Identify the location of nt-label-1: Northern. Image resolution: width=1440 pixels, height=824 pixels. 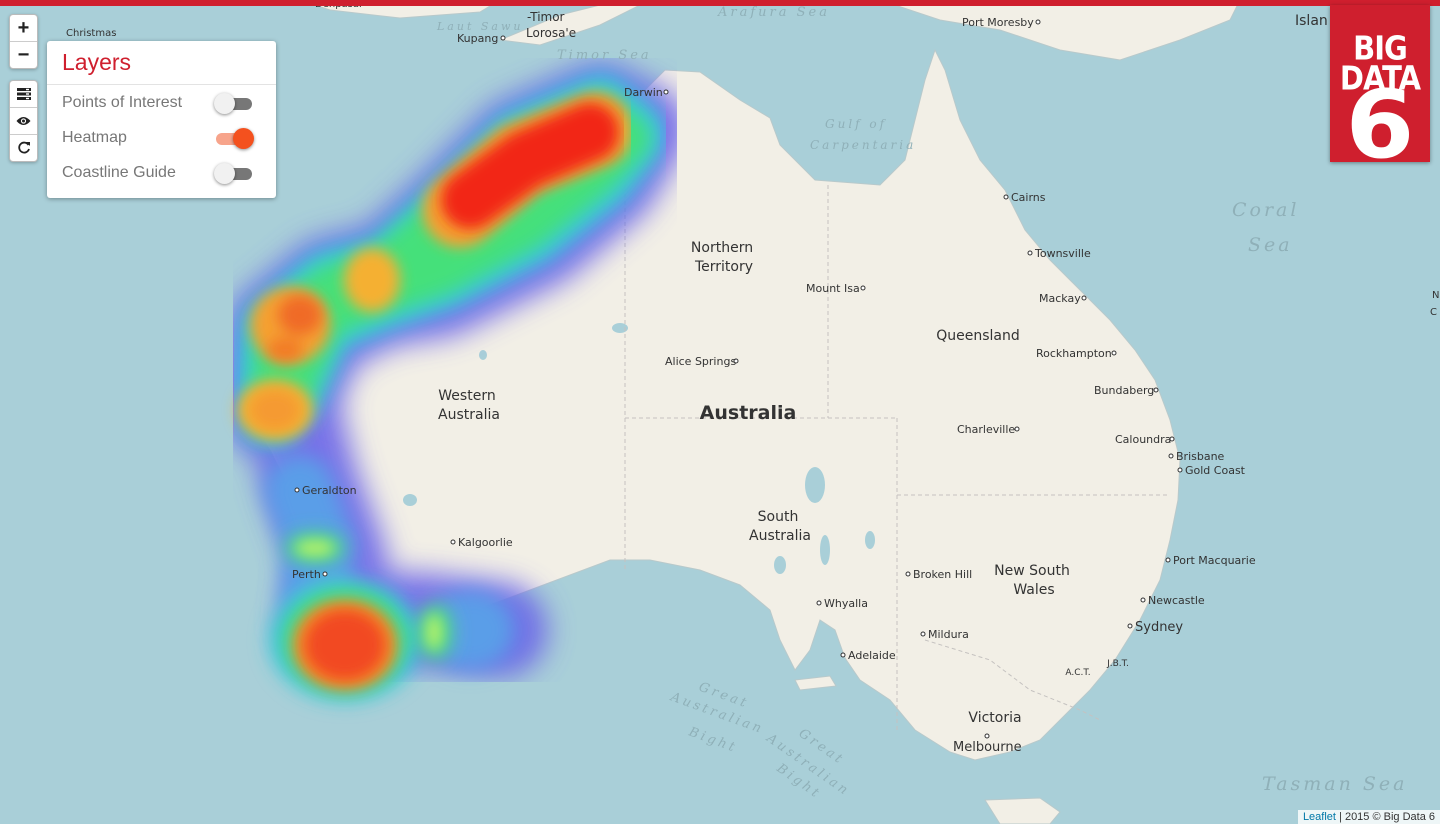
(722, 248).